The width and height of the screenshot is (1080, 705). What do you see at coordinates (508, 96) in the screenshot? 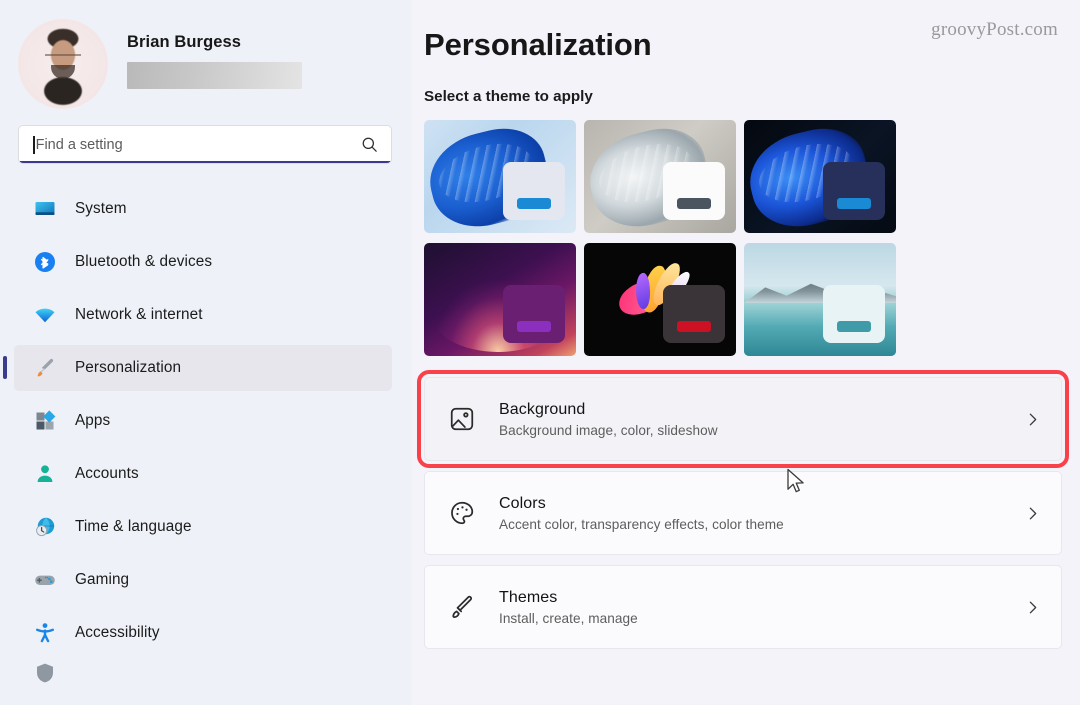
I see `theme-section-label: Select a theme to apply` at bounding box center [508, 96].